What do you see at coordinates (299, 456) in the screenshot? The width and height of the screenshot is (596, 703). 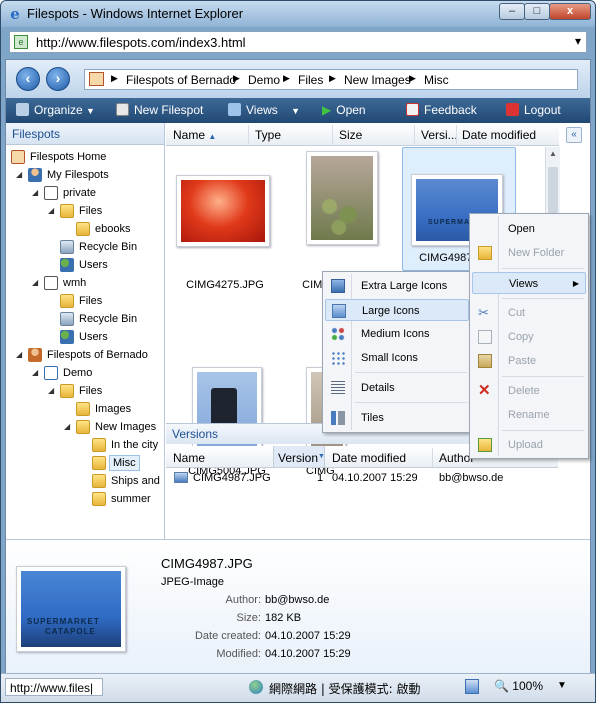 I see `versions-column-version: Version ▼` at bounding box center [299, 456].